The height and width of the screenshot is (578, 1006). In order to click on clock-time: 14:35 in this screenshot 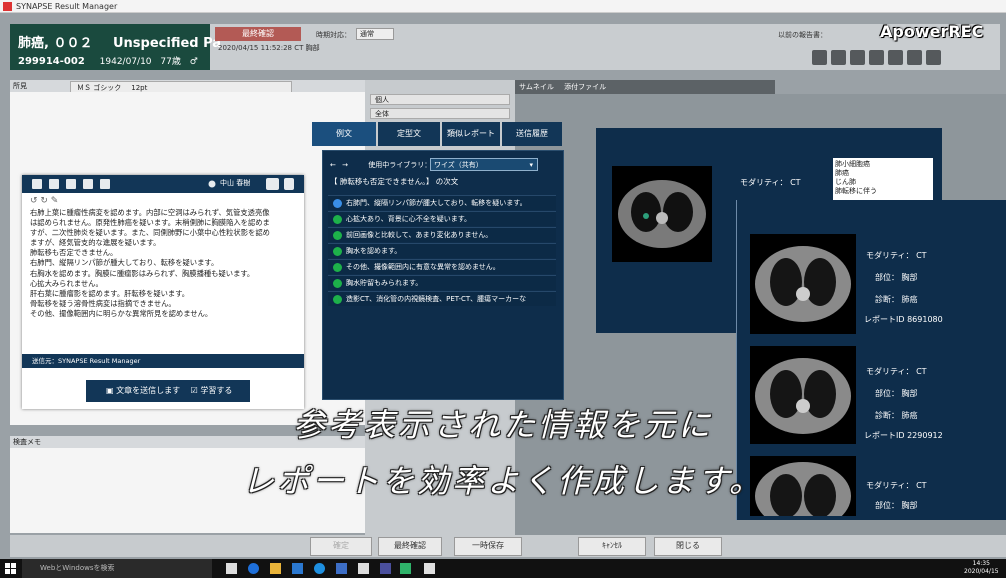, I will do `click(981, 563)`.